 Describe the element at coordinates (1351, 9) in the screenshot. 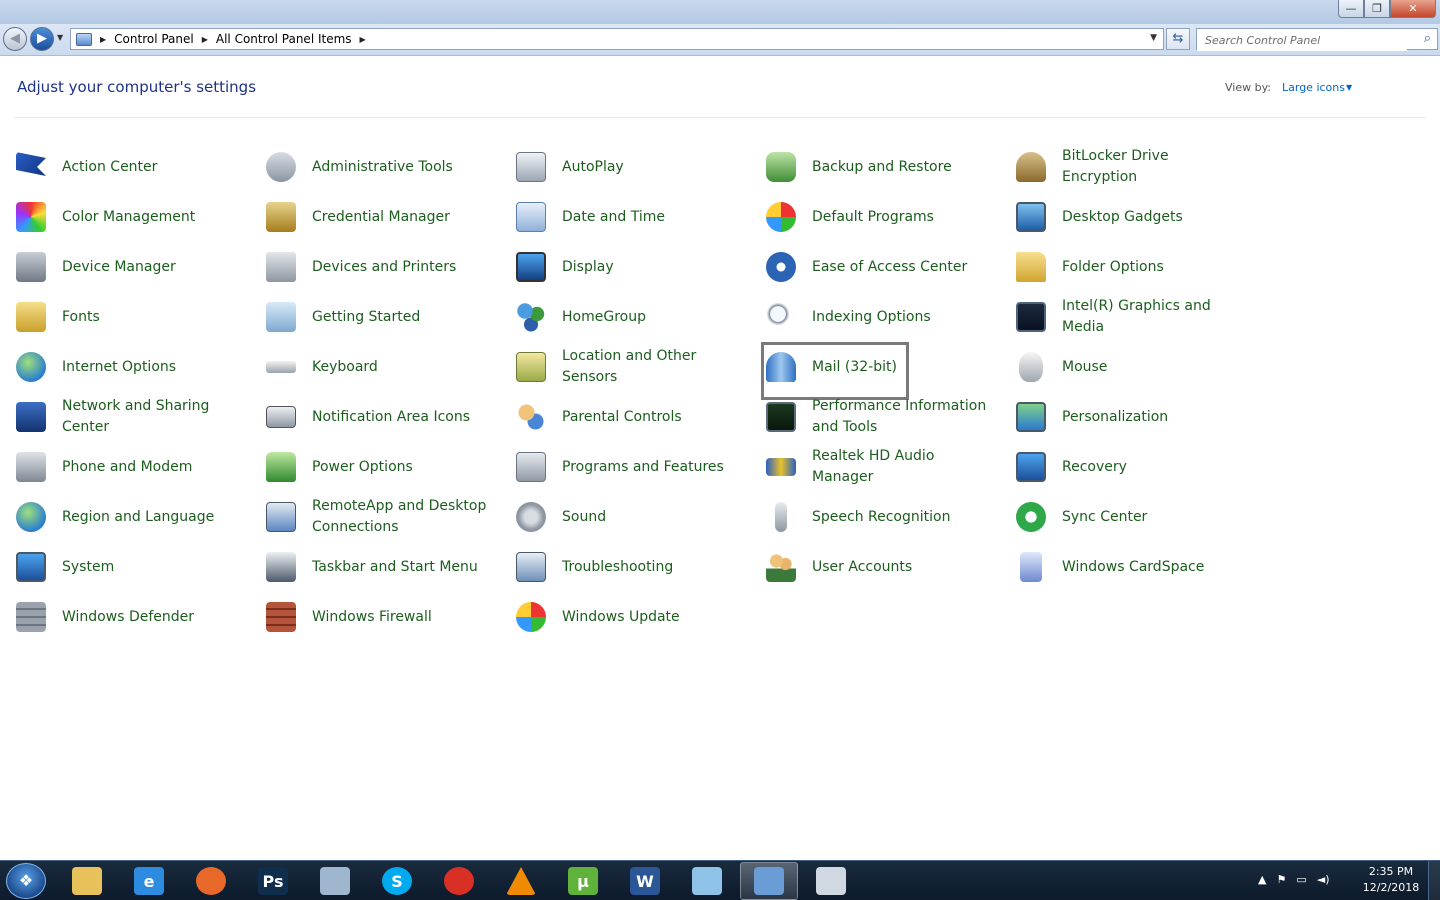

I see `minimize-button: —` at that location.